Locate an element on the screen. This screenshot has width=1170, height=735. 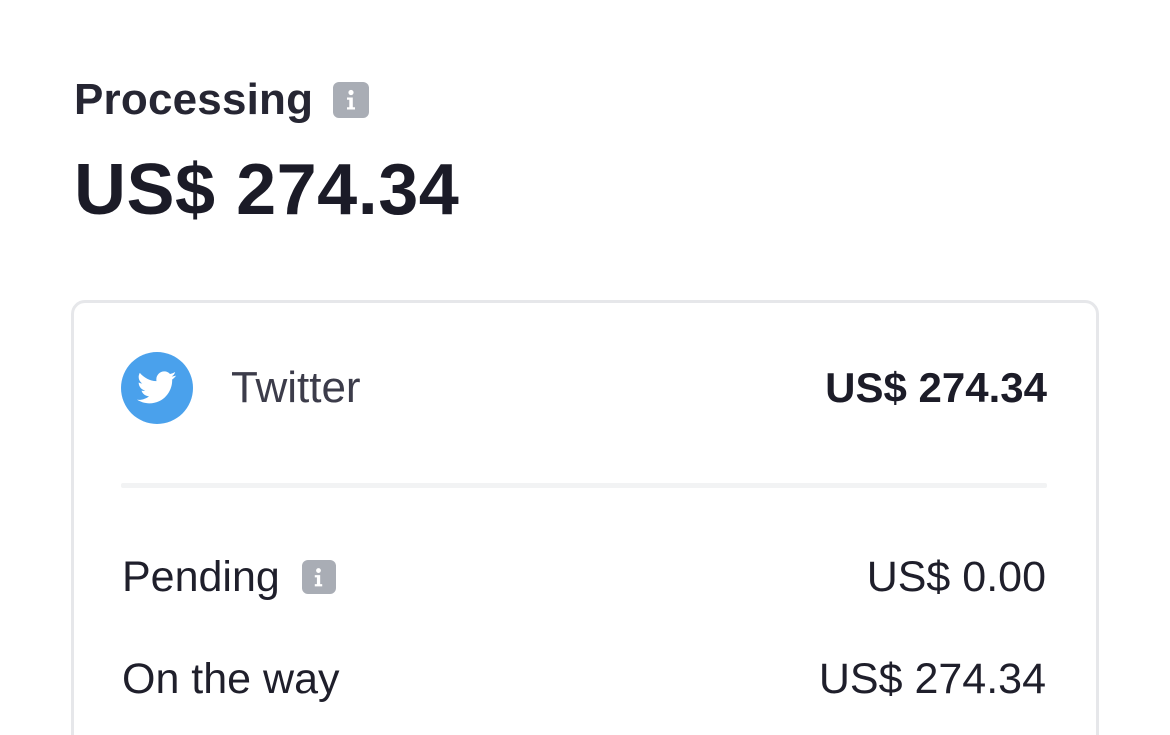
title-row: Processing is located at coordinates (266, 100).